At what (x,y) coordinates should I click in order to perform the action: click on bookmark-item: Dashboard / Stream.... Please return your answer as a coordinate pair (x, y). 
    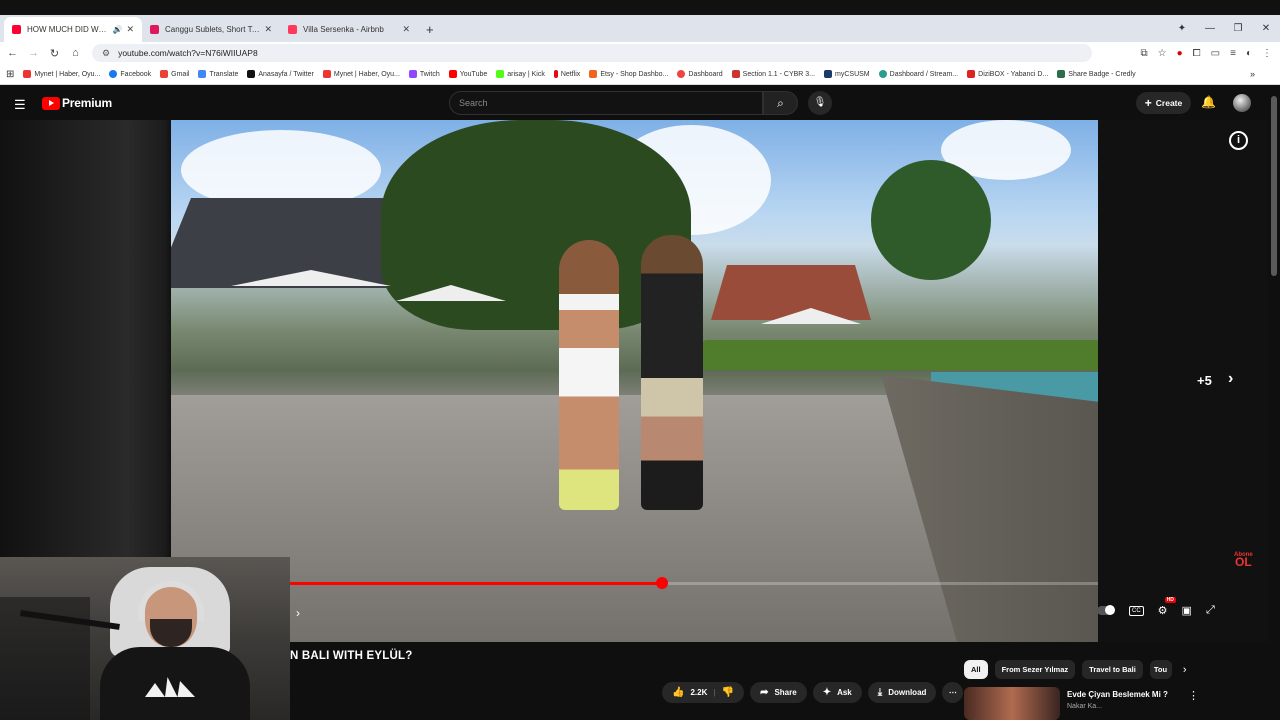
    Looking at the image, I should click on (918, 74).